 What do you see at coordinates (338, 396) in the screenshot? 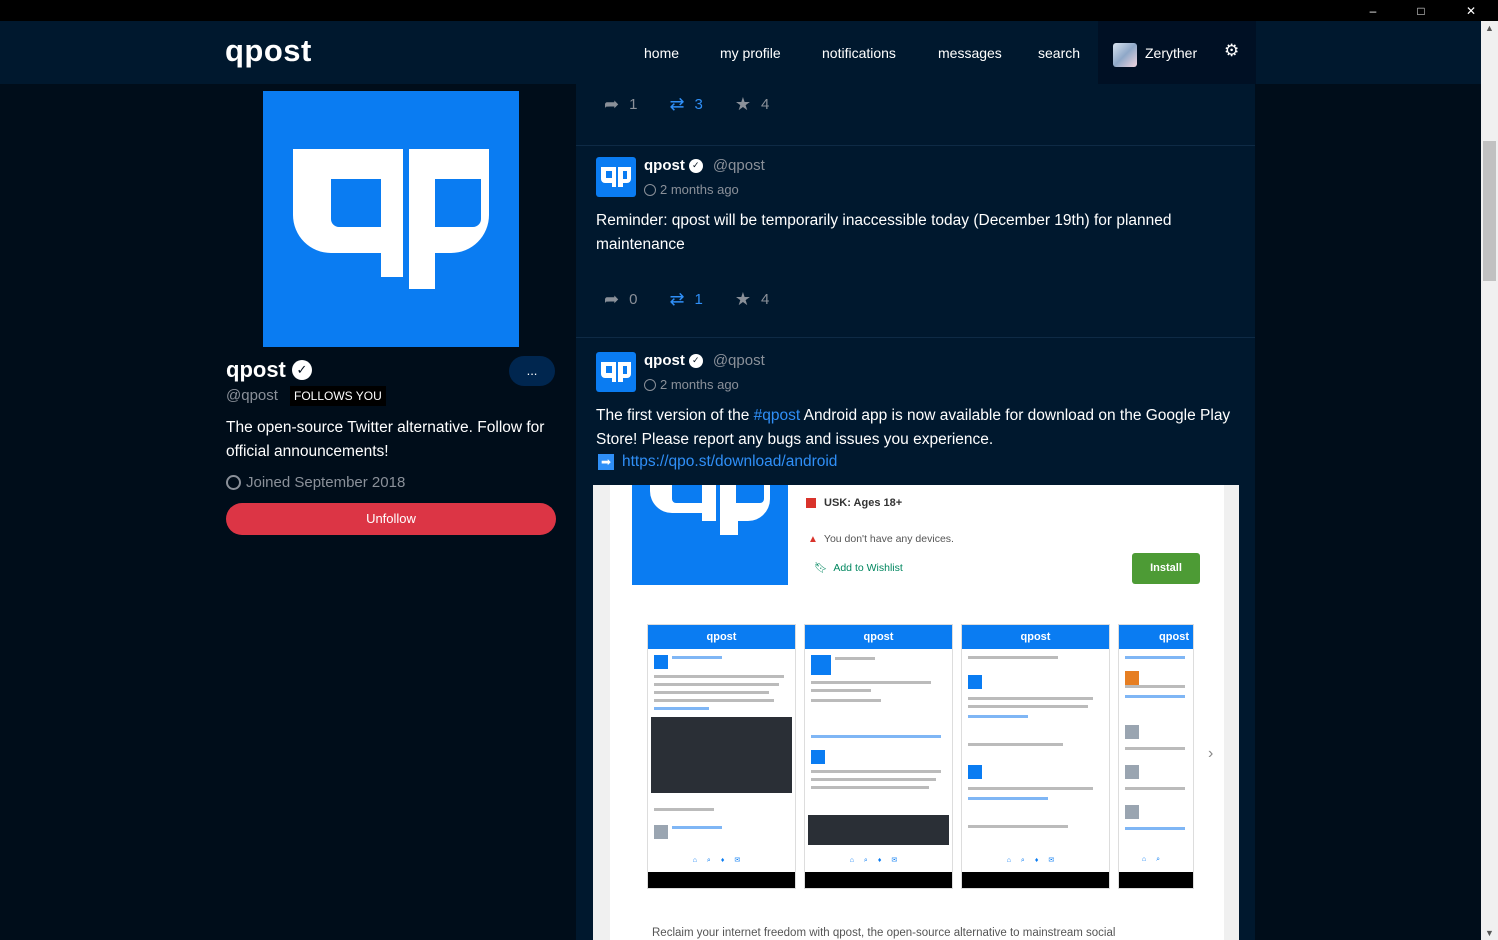
I see `follows-you-badge: FOLLOWS YOU` at bounding box center [338, 396].